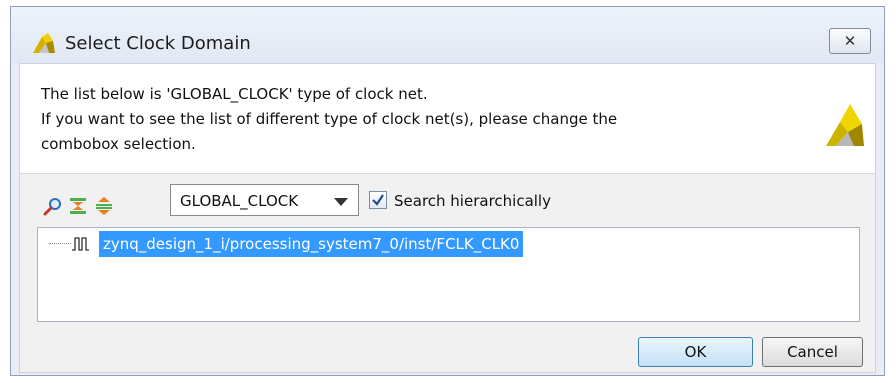 Image resolution: width=896 pixels, height=383 pixels. What do you see at coordinates (695, 352) in the screenshot?
I see `ok-button: OK` at bounding box center [695, 352].